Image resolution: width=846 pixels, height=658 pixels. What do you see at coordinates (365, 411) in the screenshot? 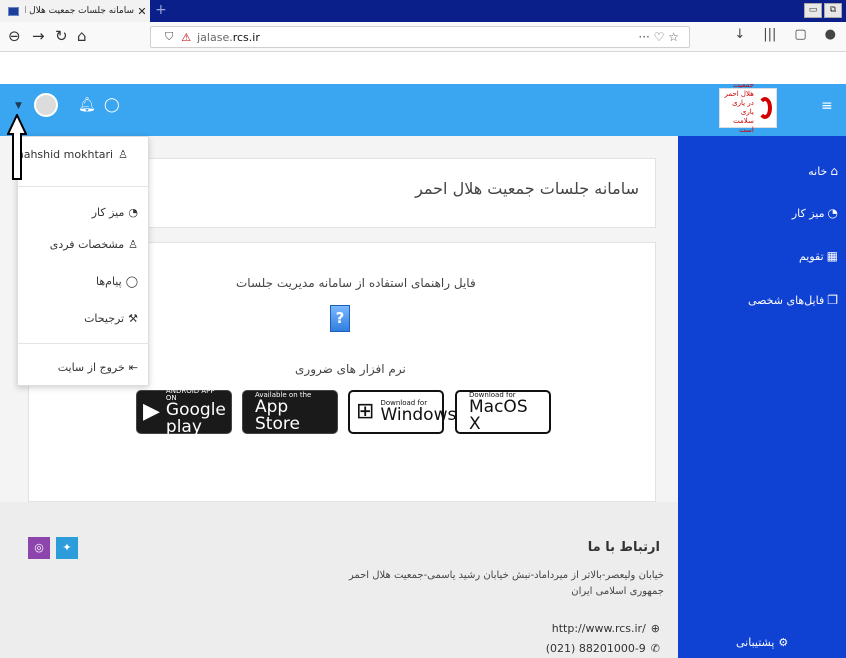
I see `windows-icon: ⊞` at bounding box center [365, 411].